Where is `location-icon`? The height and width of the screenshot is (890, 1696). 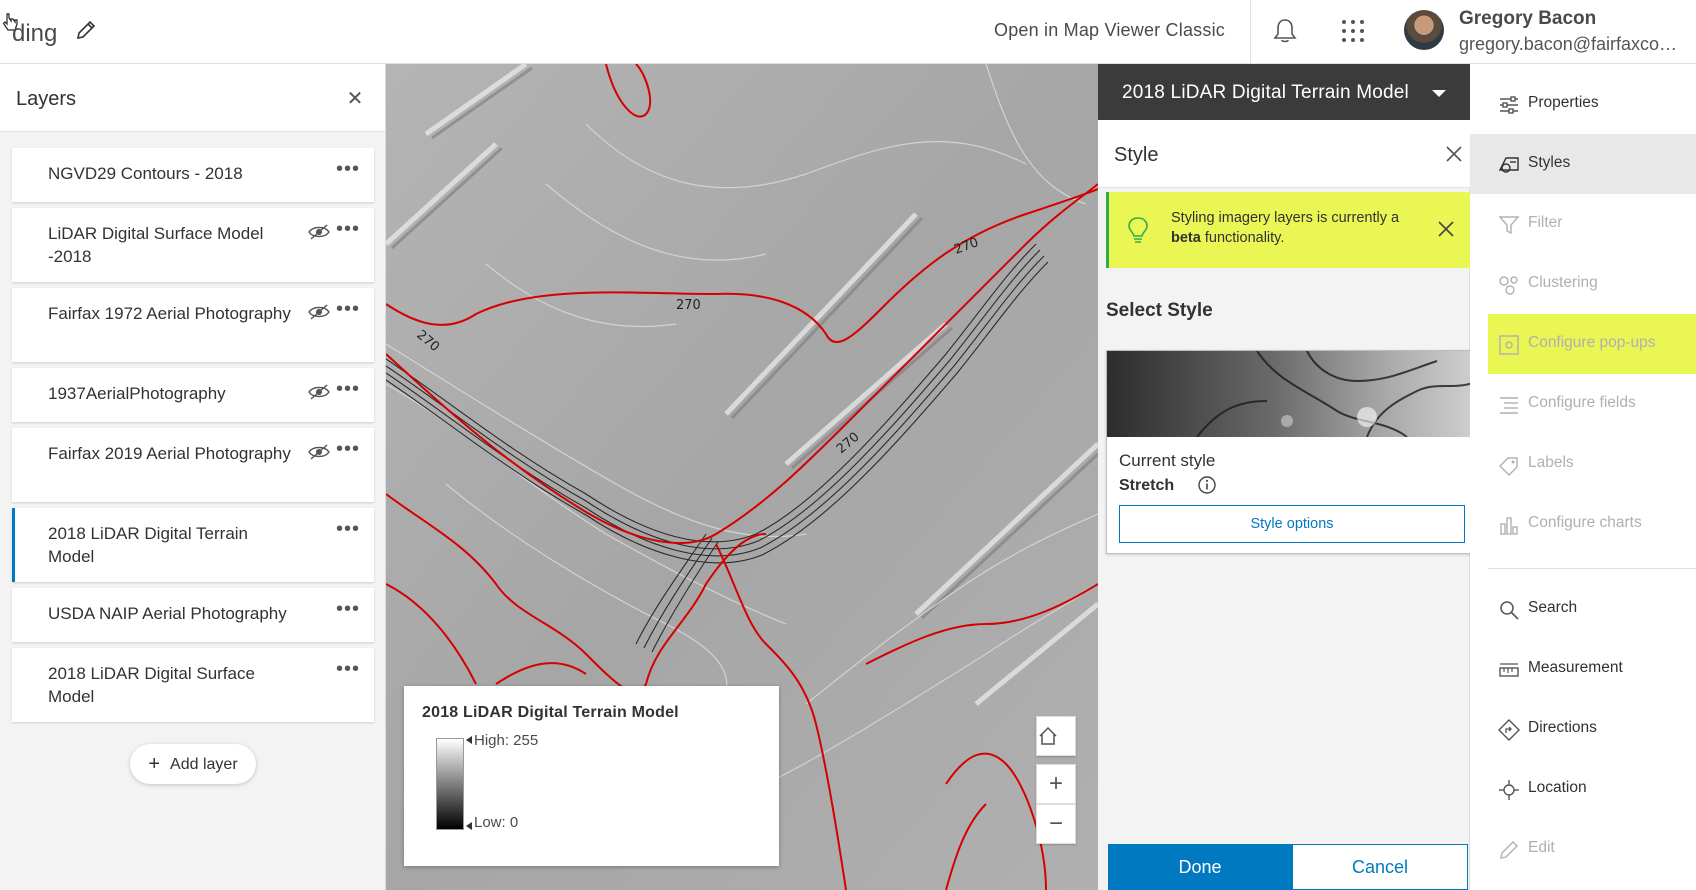 location-icon is located at coordinates (1509, 790).